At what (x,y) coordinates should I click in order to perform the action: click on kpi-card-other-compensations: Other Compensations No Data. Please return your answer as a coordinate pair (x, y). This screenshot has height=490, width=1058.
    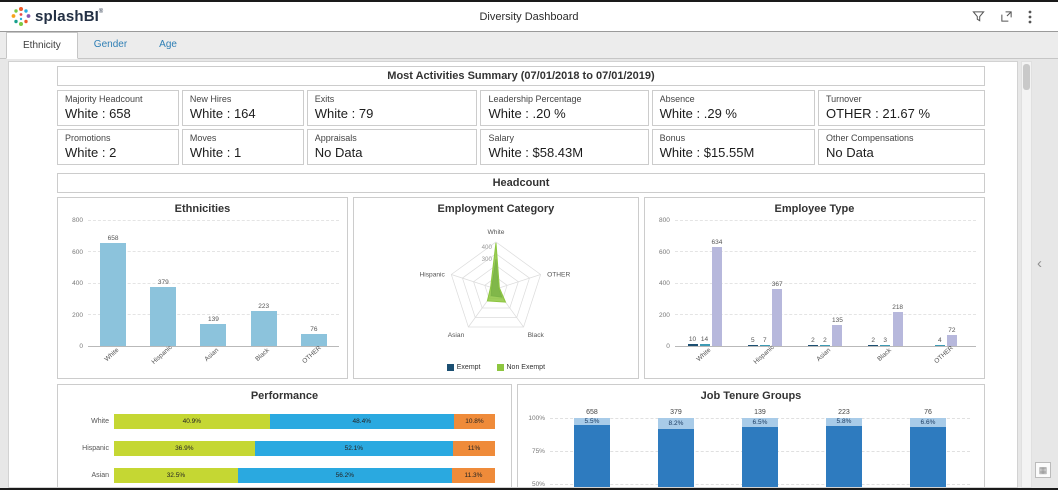
    Looking at the image, I should click on (901, 147).